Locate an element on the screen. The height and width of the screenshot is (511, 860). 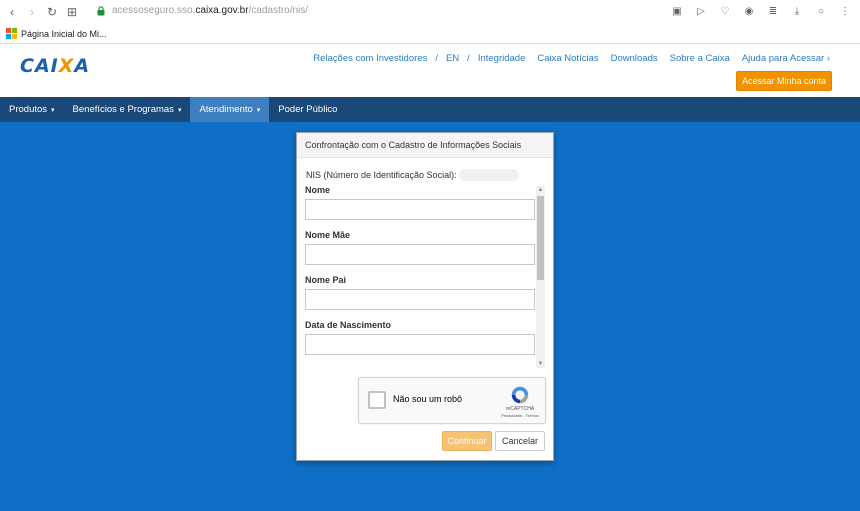
field-label-nome: Nome is located at coordinates (318, 190).